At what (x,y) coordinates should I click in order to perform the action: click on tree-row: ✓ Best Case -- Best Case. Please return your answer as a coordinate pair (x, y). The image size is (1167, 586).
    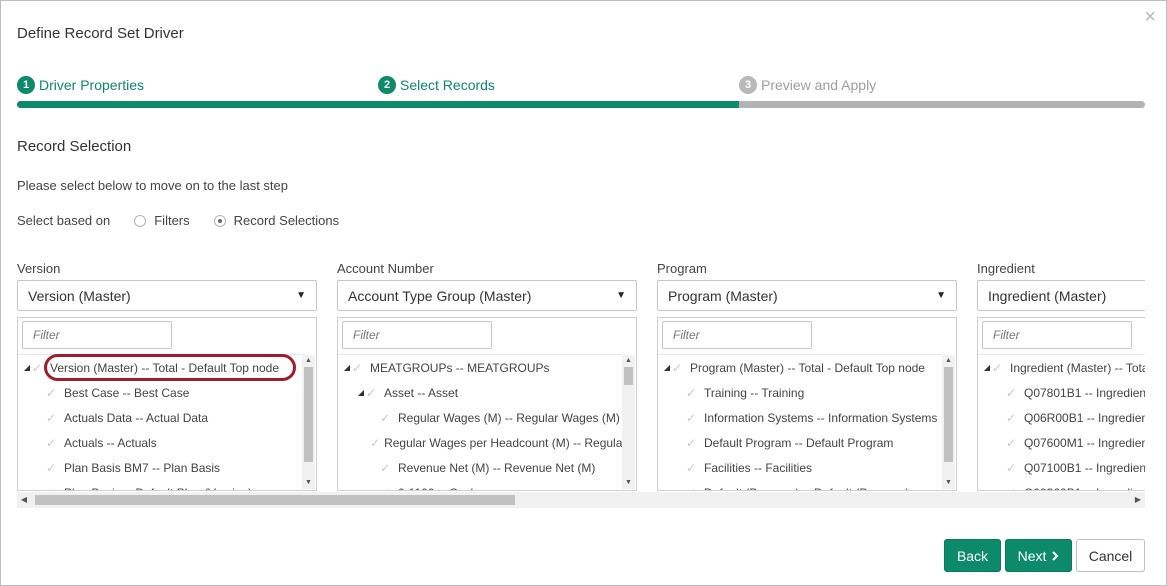
    Looking at the image, I should click on (160, 392).